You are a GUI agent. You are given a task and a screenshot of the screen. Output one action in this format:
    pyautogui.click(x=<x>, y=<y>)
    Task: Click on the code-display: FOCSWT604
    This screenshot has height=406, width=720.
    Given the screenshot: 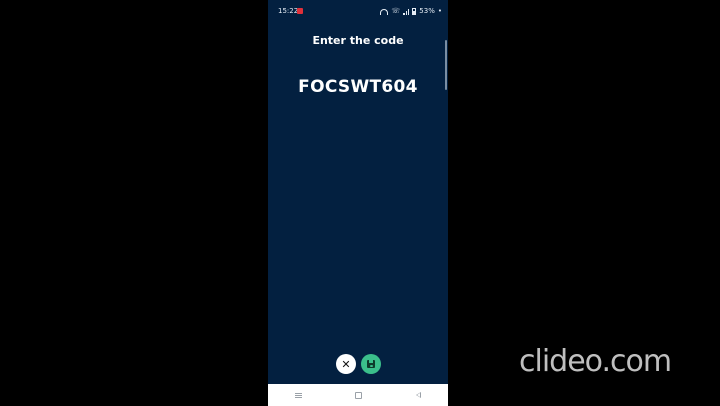 What is the action you would take?
    pyautogui.click(x=358, y=87)
    